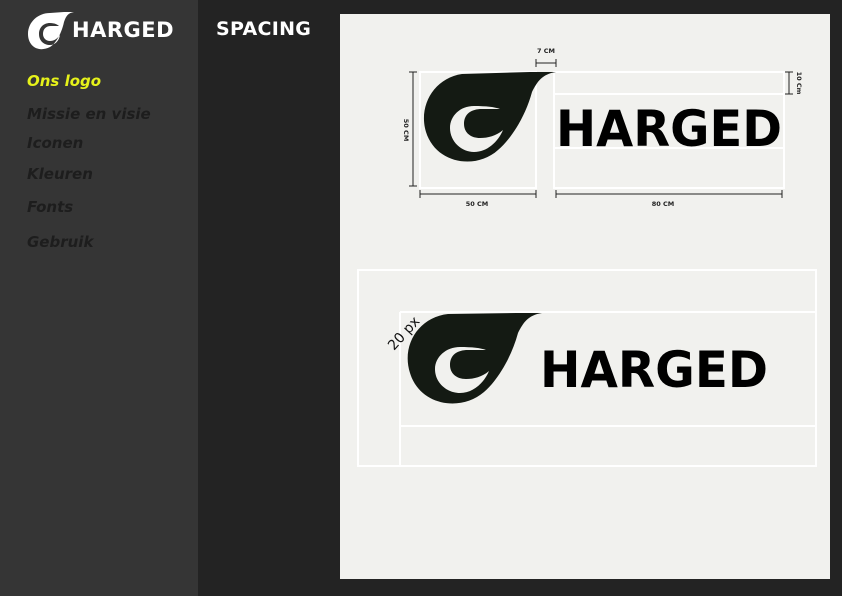 The image size is (842, 596). I want to click on dimension-label-right: 10 Cm, so click(799, 83).